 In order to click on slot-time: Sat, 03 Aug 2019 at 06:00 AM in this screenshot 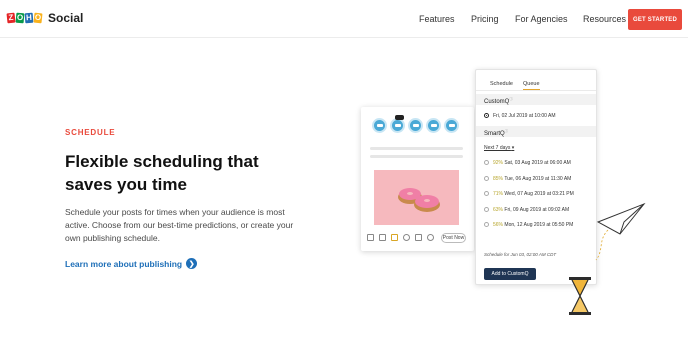, I will do `click(537, 163)`.